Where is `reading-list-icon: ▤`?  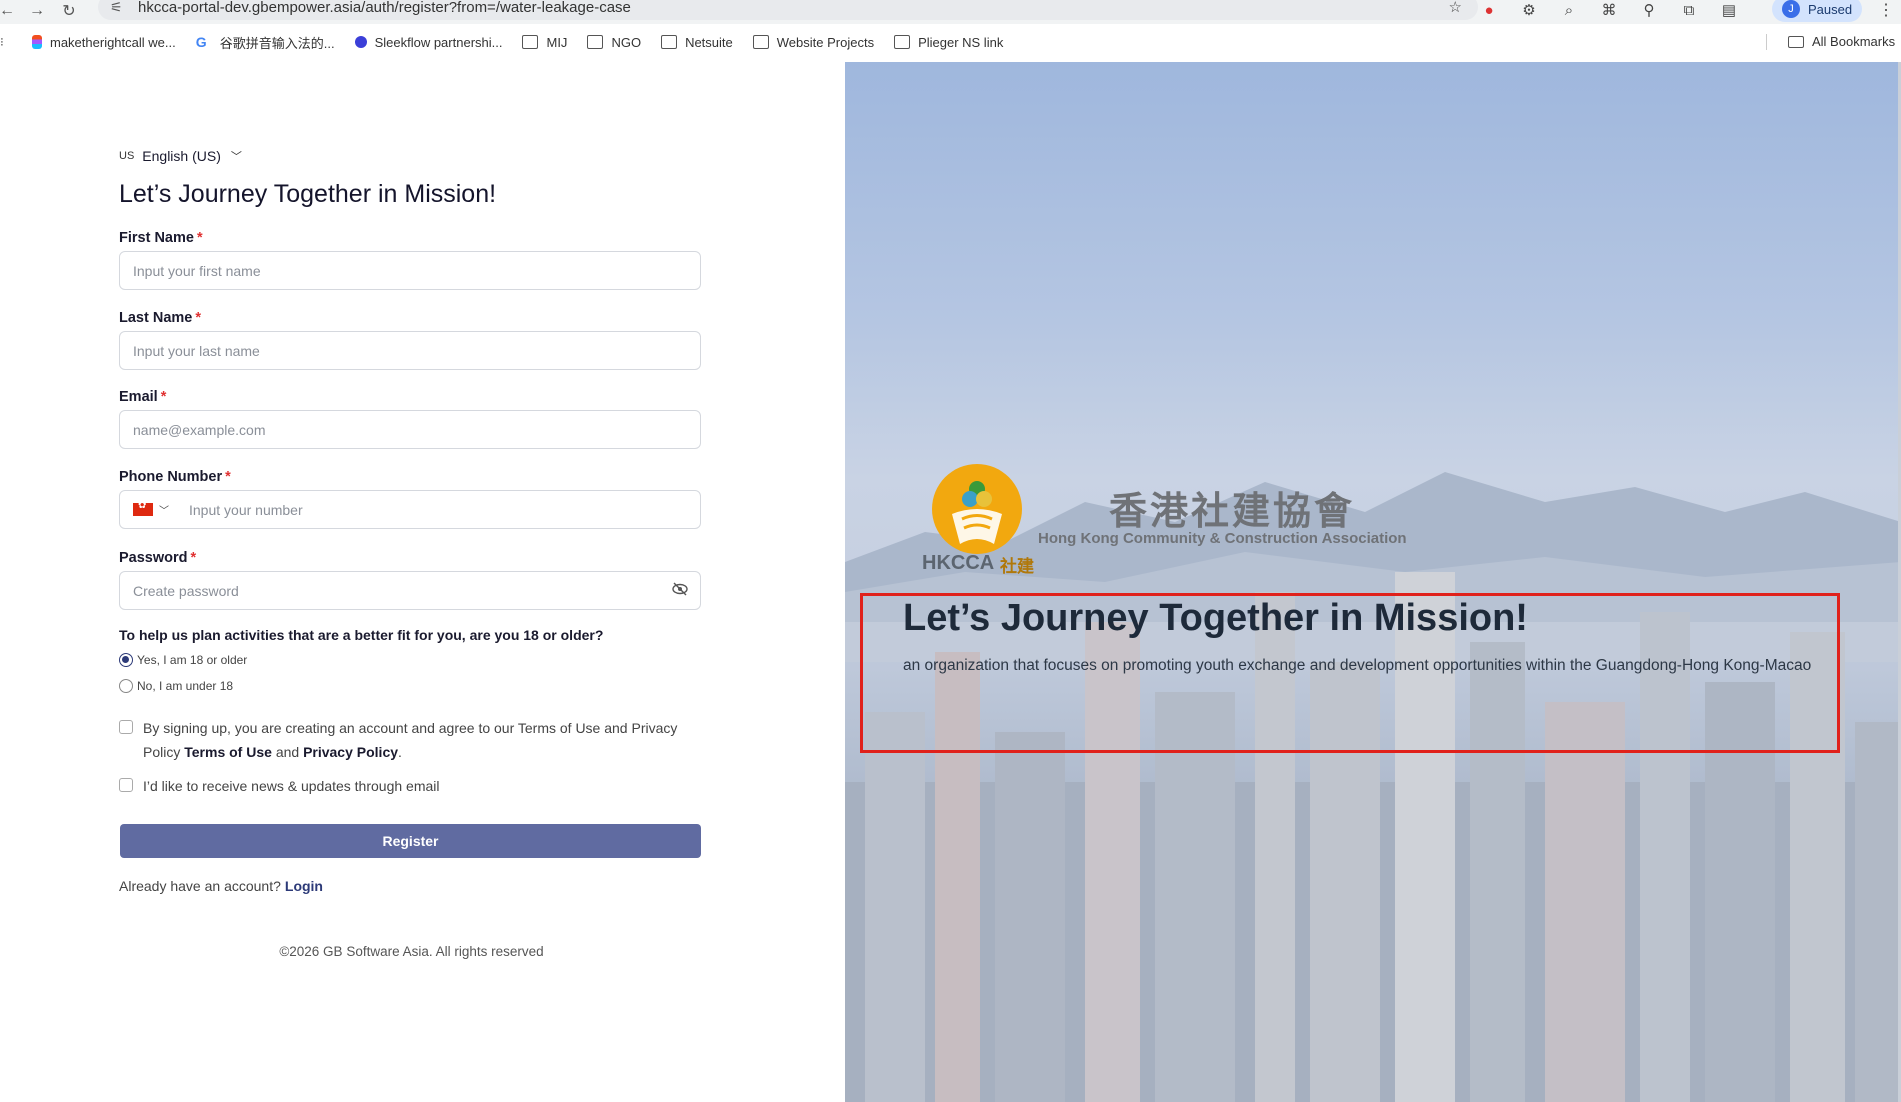
reading-list-icon: ▤ is located at coordinates (1729, 11).